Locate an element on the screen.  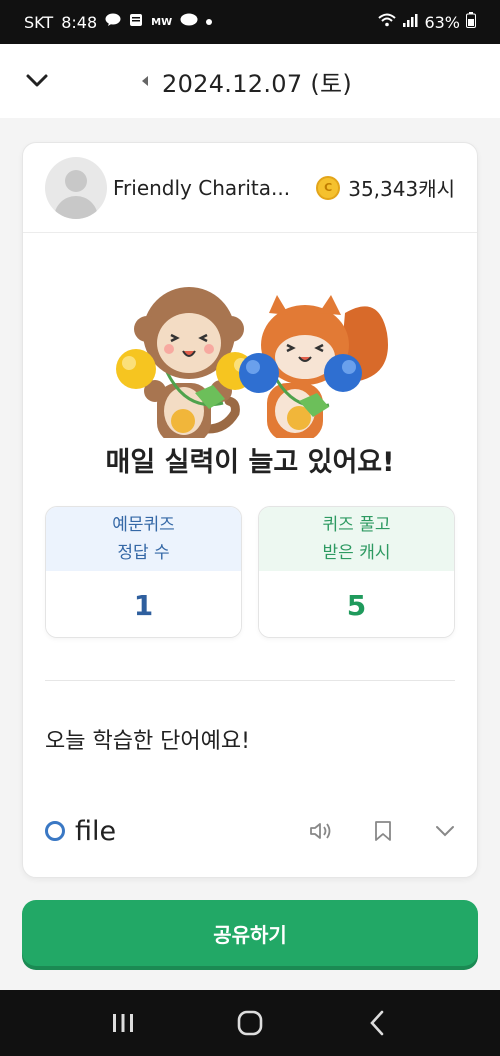
news-icon is located at coordinates (136, 22).